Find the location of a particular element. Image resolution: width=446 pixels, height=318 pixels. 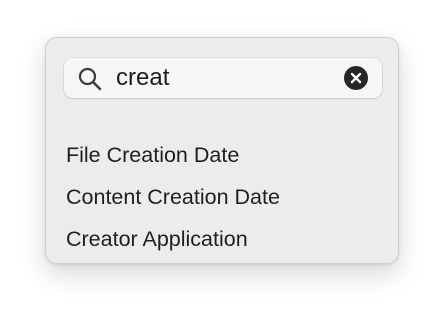

search-input is located at coordinates (221, 78).